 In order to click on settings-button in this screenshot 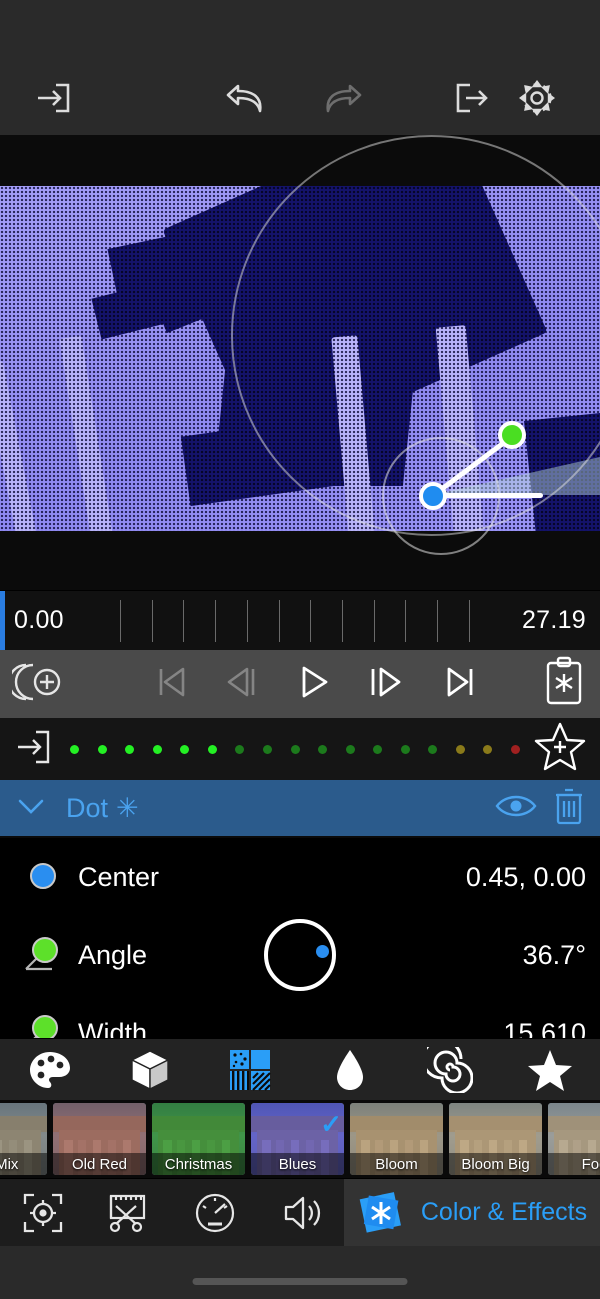, I will do `click(537, 98)`.